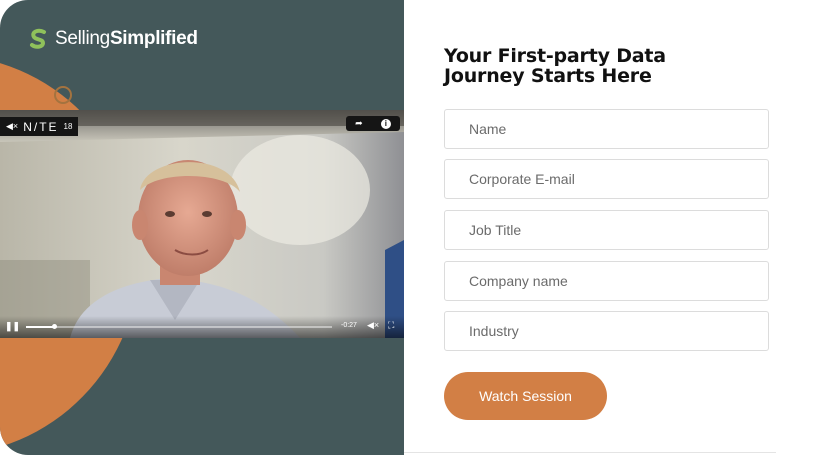 The image size is (813, 455). What do you see at coordinates (373, 123) in the screenshot?
I see `video-share-bar: ➦ i` at bounding box center [373, 123].